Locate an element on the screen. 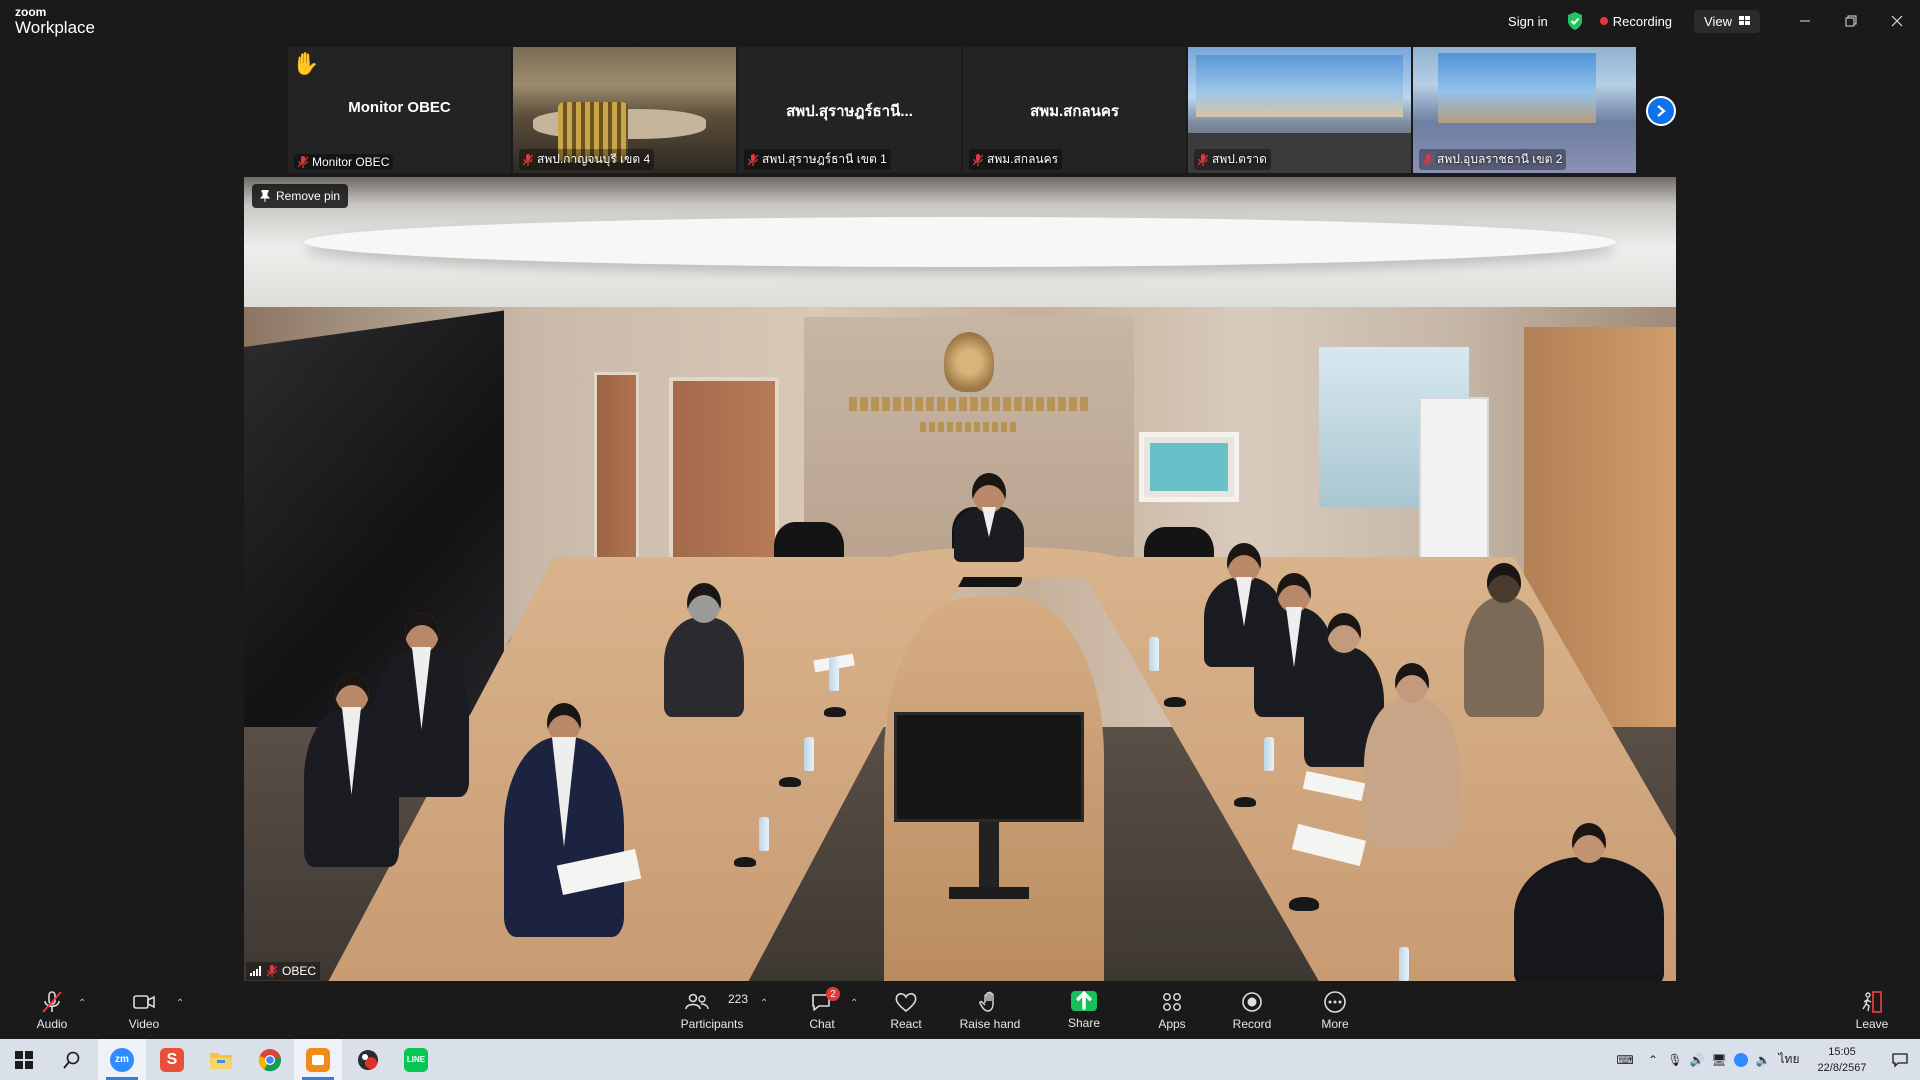 The width and height of the screenshot is (1920, 1080). participants-icon is located at coordinates (697, 1001).